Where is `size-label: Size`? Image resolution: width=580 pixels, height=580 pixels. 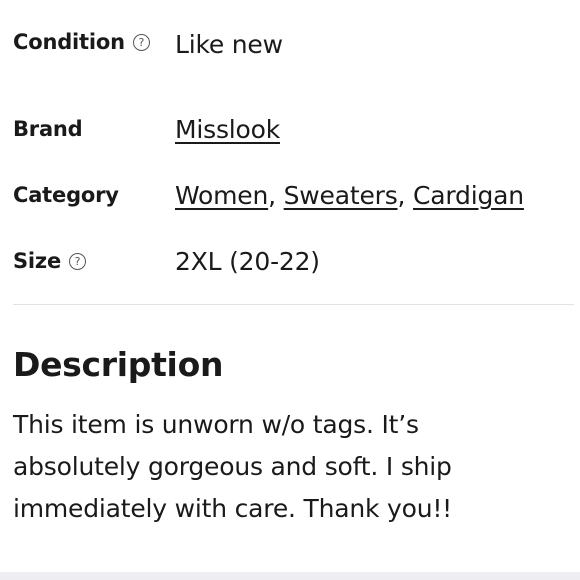
size-label: Size is located at coordinates (37, 261).